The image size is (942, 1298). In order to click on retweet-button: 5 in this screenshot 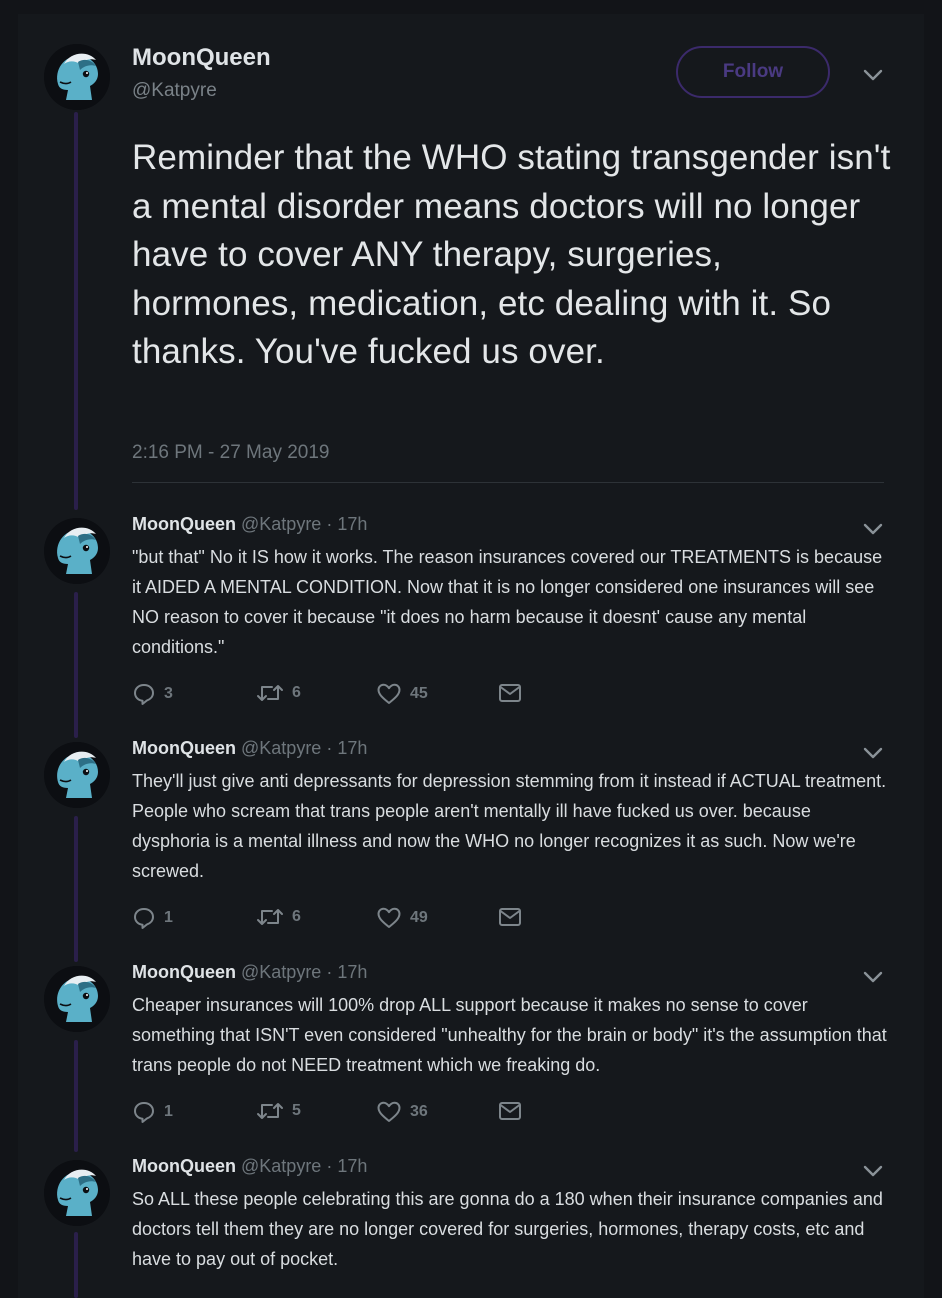, I will do `click(278, 1111)`.